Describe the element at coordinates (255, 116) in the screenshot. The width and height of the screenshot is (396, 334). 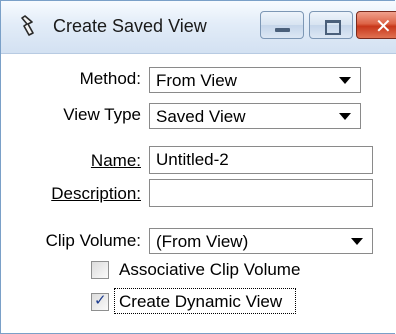
I see `view-type-dropdown: Saved View` at that location.